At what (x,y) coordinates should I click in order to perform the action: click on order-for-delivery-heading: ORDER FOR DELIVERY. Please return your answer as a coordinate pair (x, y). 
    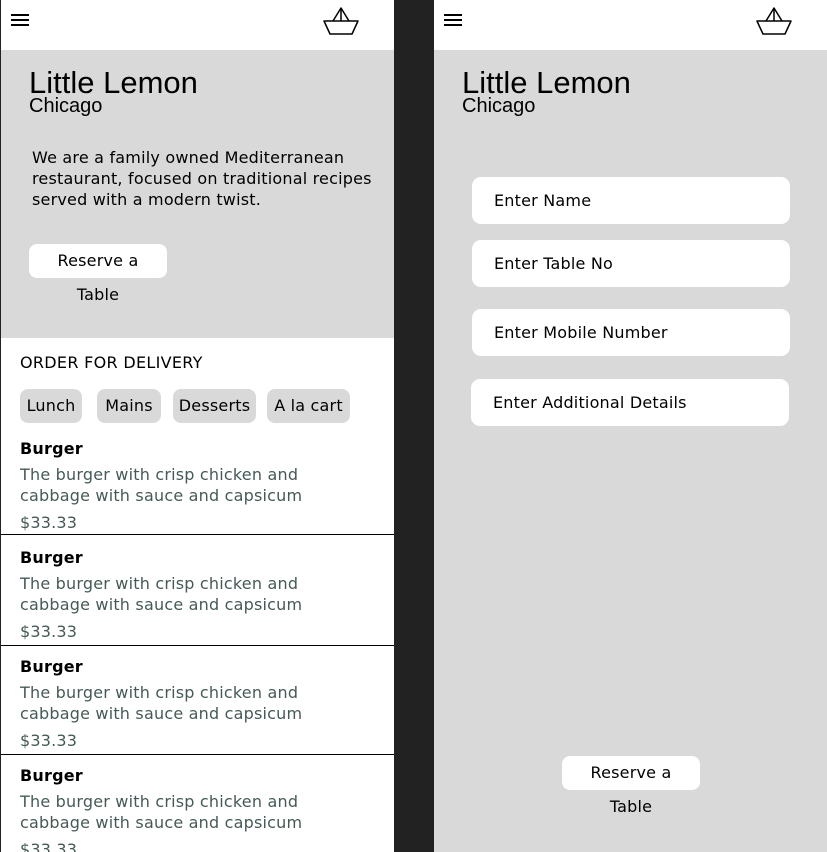
    Looking at the image, I should click on (111, 362).